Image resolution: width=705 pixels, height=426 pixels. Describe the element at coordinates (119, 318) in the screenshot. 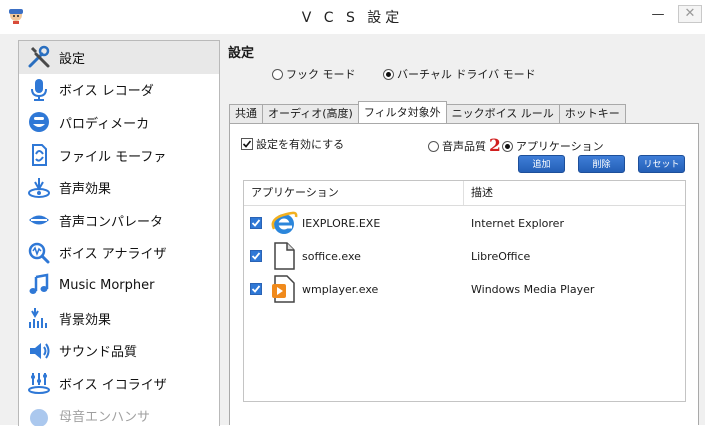

I see `sidebar-item-background-effects: 背景効果` at that location.